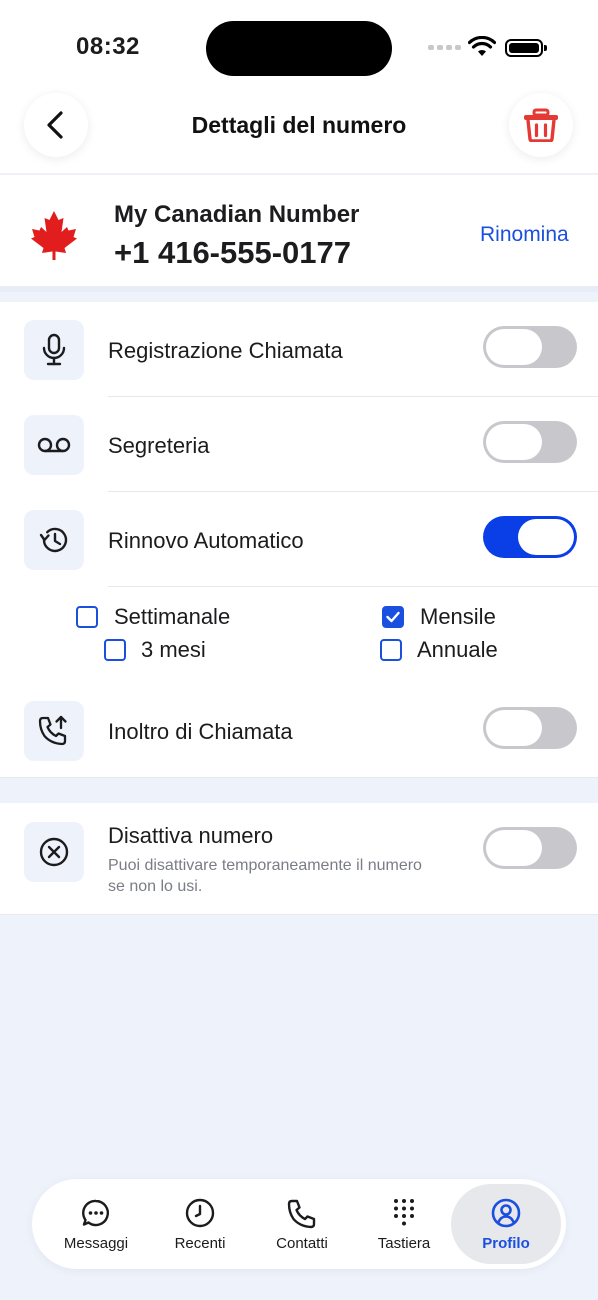 Image resolution: width=598 pixels, height=1300 pixels. I want to click on call-recording-icon-box, so click(54, 350).